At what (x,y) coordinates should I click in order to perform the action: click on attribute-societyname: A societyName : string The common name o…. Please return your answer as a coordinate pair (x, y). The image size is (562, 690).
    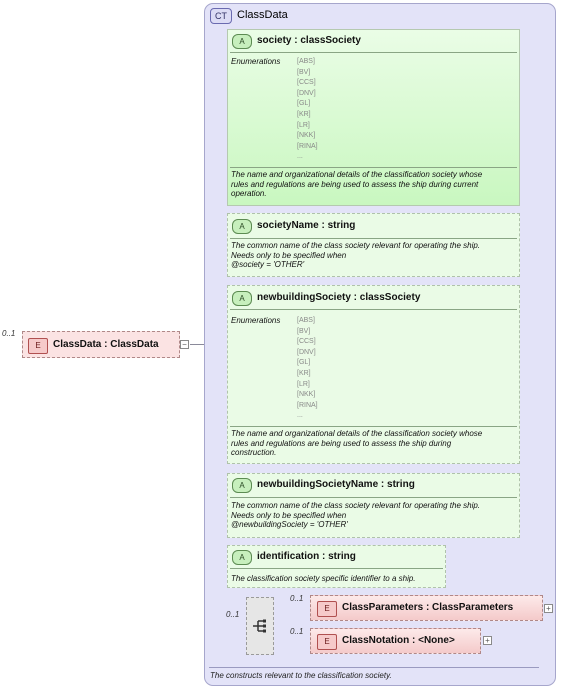
    Looking at the image, I should click on (373, 245).